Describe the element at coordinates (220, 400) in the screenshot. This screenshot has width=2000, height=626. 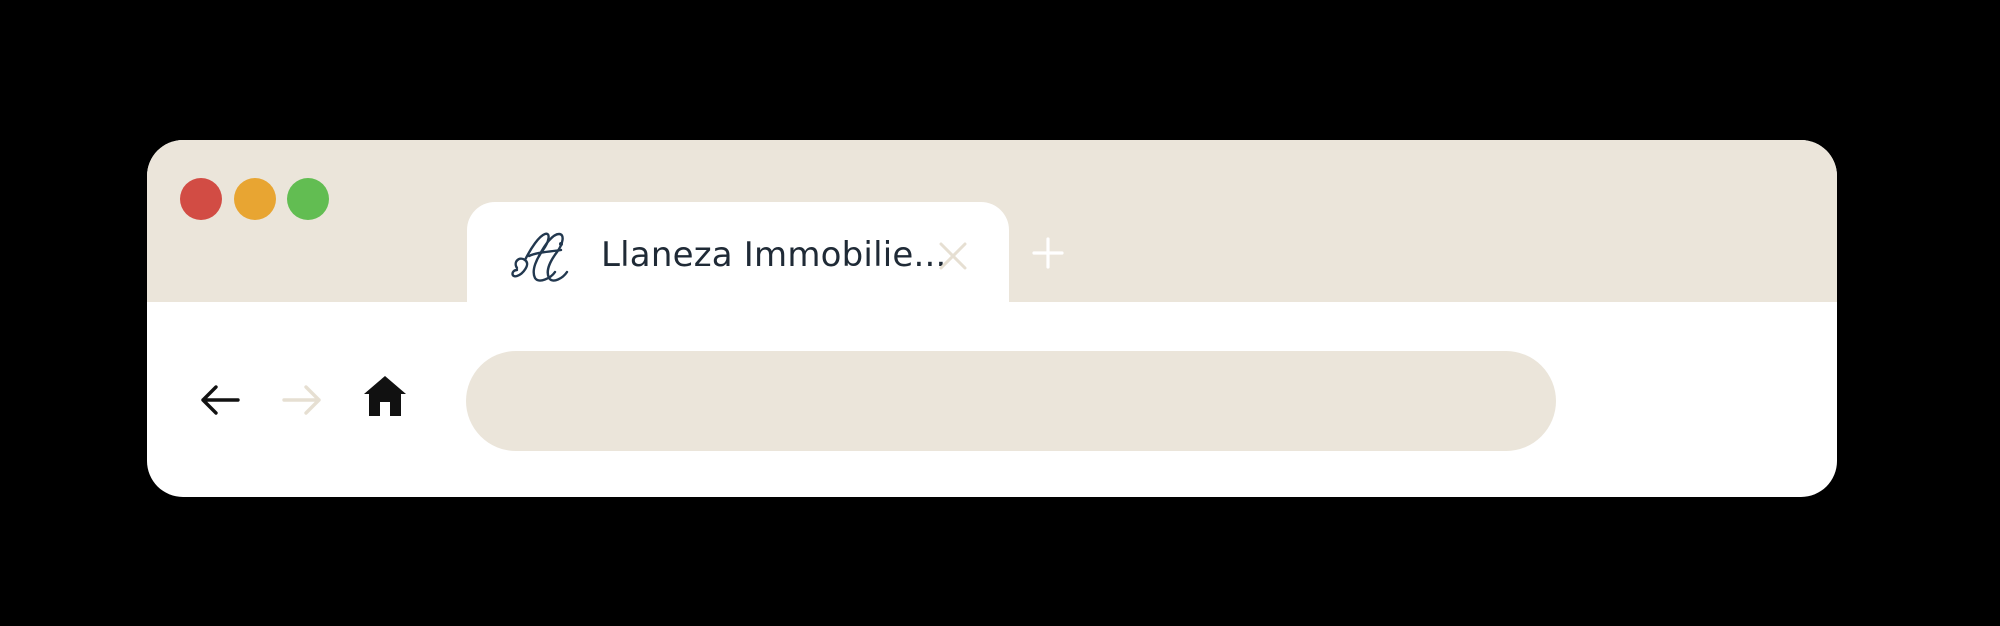
I see `arrow-left-icon` at that location.